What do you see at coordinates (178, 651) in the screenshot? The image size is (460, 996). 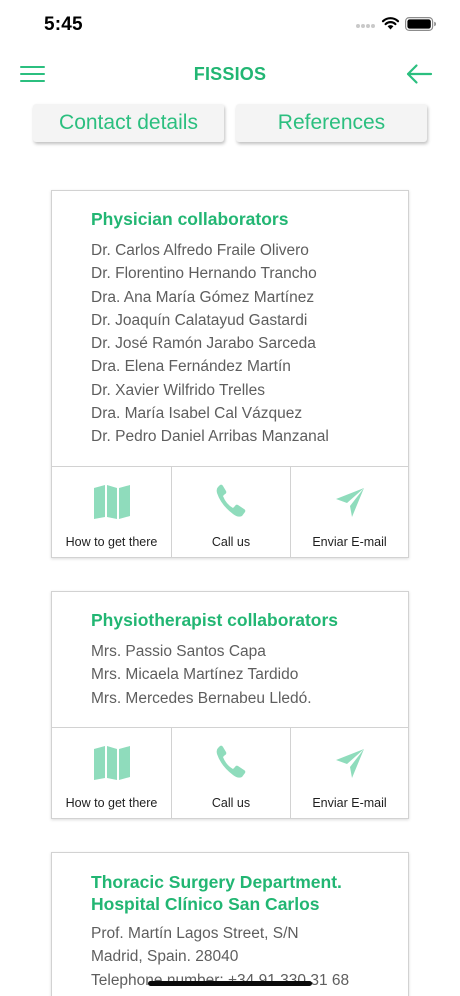 I see `list-item: Mrs. Passio Santos Capa` at bounding box center [178, 651].